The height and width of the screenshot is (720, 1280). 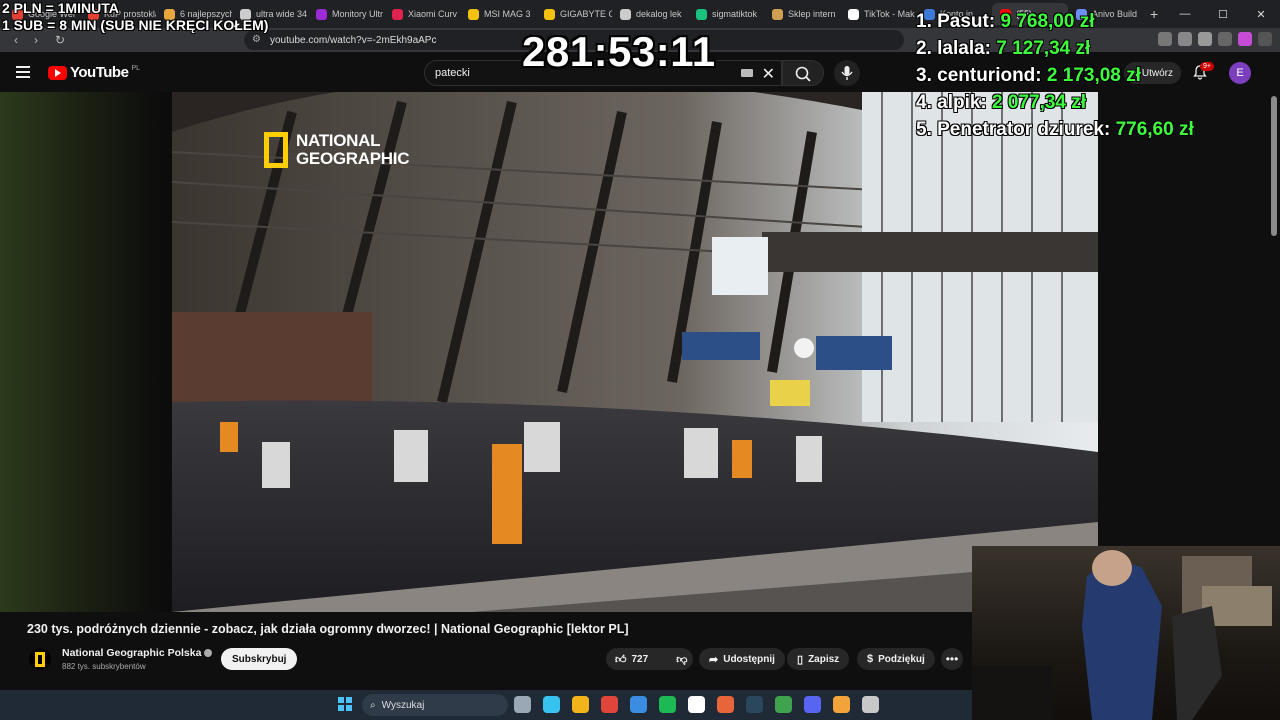 What do you see at coordinates (403, 705) in the screenshot?
I see `taskbar-search-placeholder: Wyszukaj` at bounding box center [403, 705].